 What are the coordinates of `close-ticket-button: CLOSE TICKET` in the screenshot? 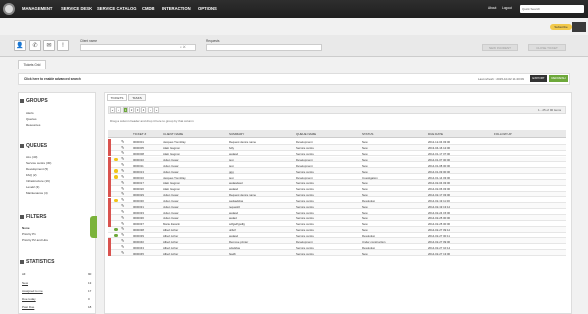 It's located at (547, 47).